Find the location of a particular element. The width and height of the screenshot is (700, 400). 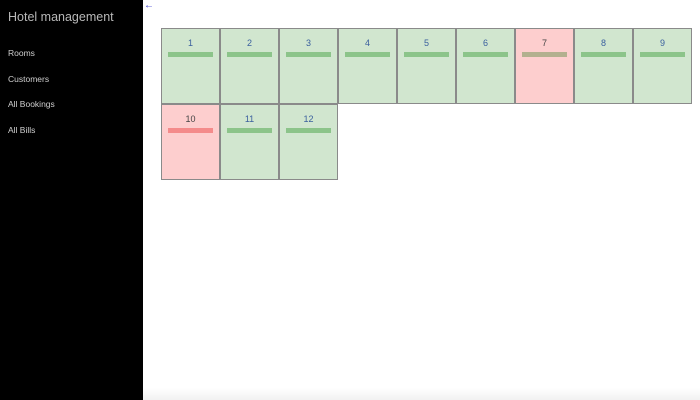

room-card: 2 is located at coordinates (249, 66).